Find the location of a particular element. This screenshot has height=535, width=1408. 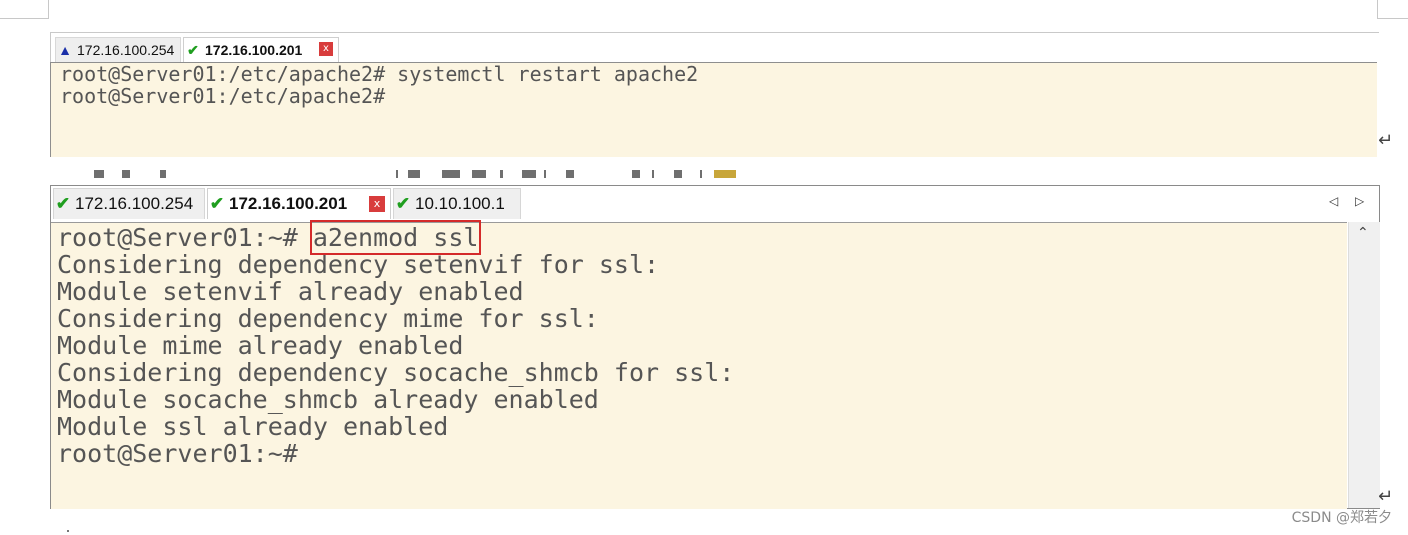

top-tab-172-16-100-201: ✔ 172.16.100.201 is located at coordinates (261, 49).